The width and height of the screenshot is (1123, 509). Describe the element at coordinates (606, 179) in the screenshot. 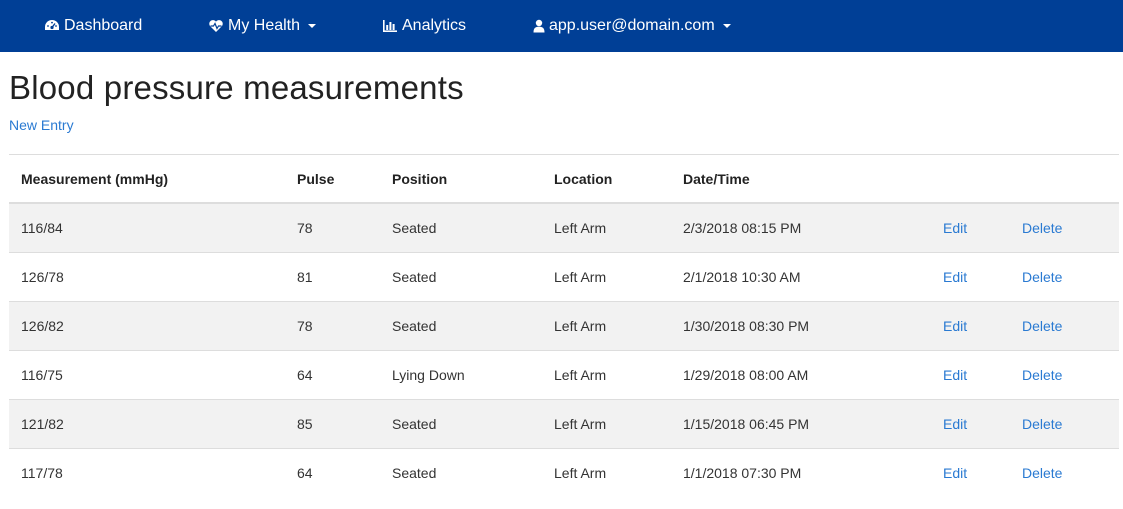

I see `header-location: Location` at that location.